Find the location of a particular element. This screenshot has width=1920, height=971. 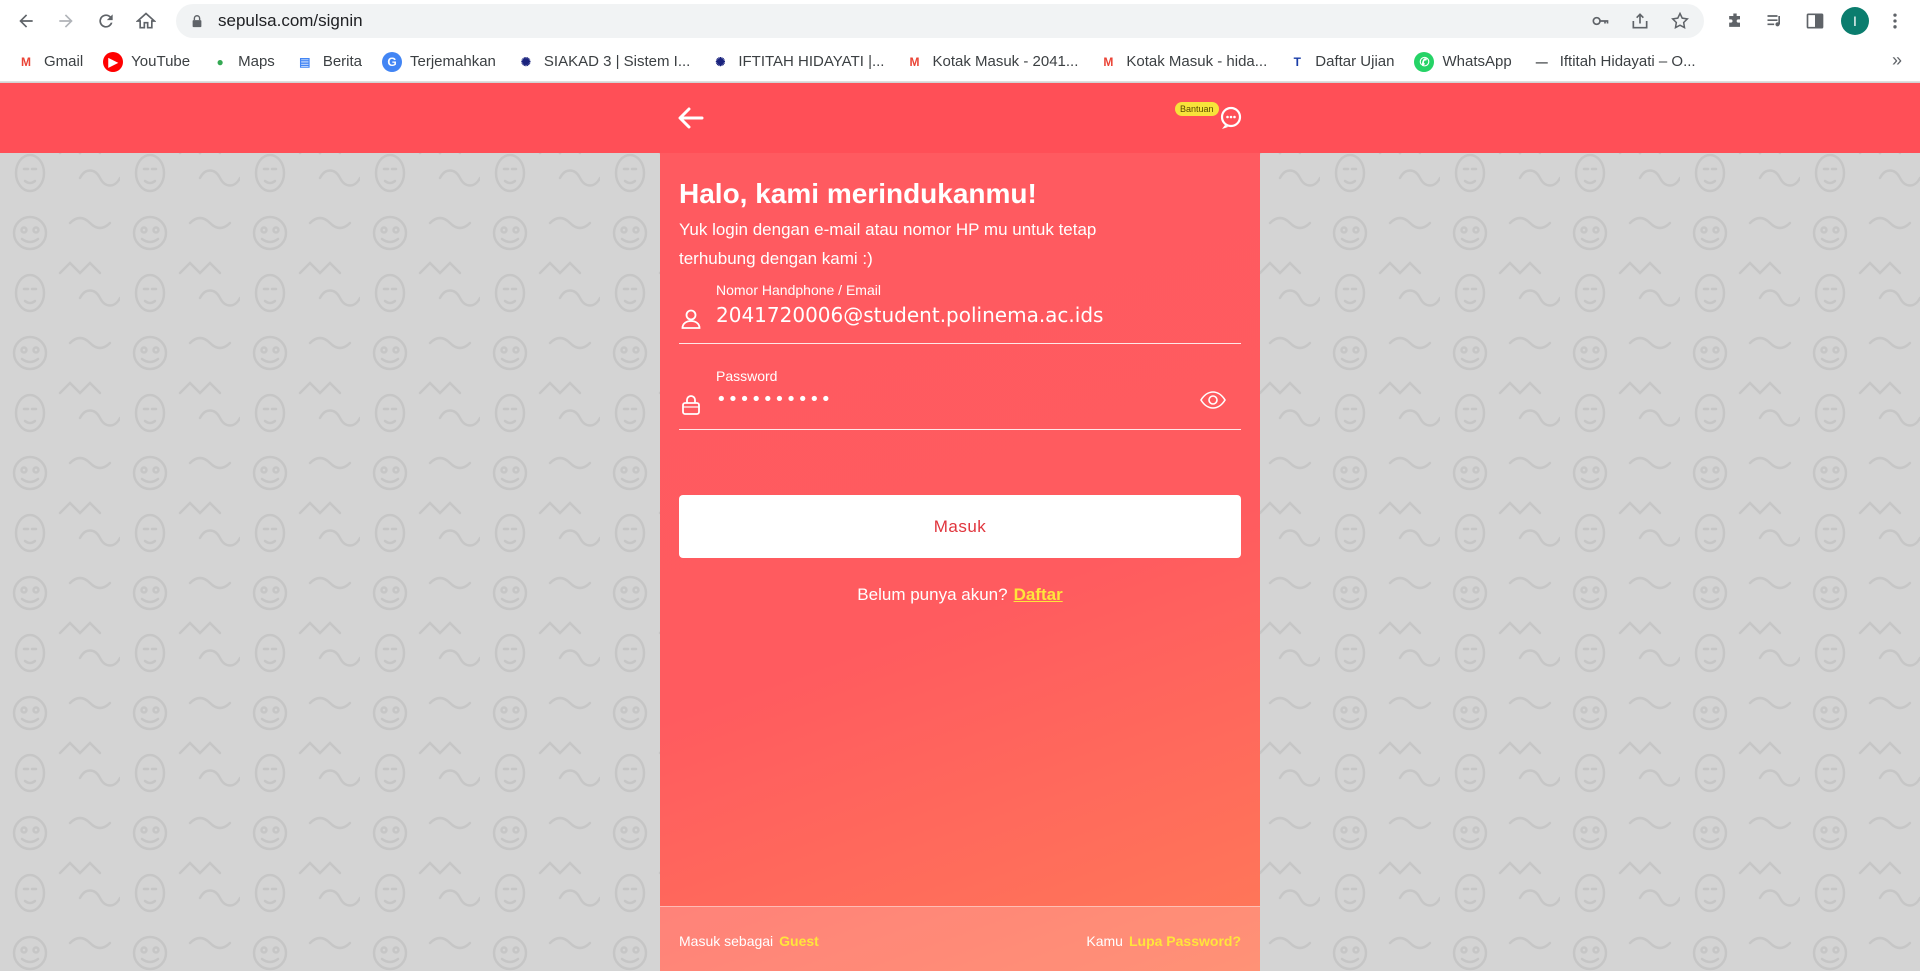

bookmark-label: WhatsApp is located at coordinates (1477, 61).